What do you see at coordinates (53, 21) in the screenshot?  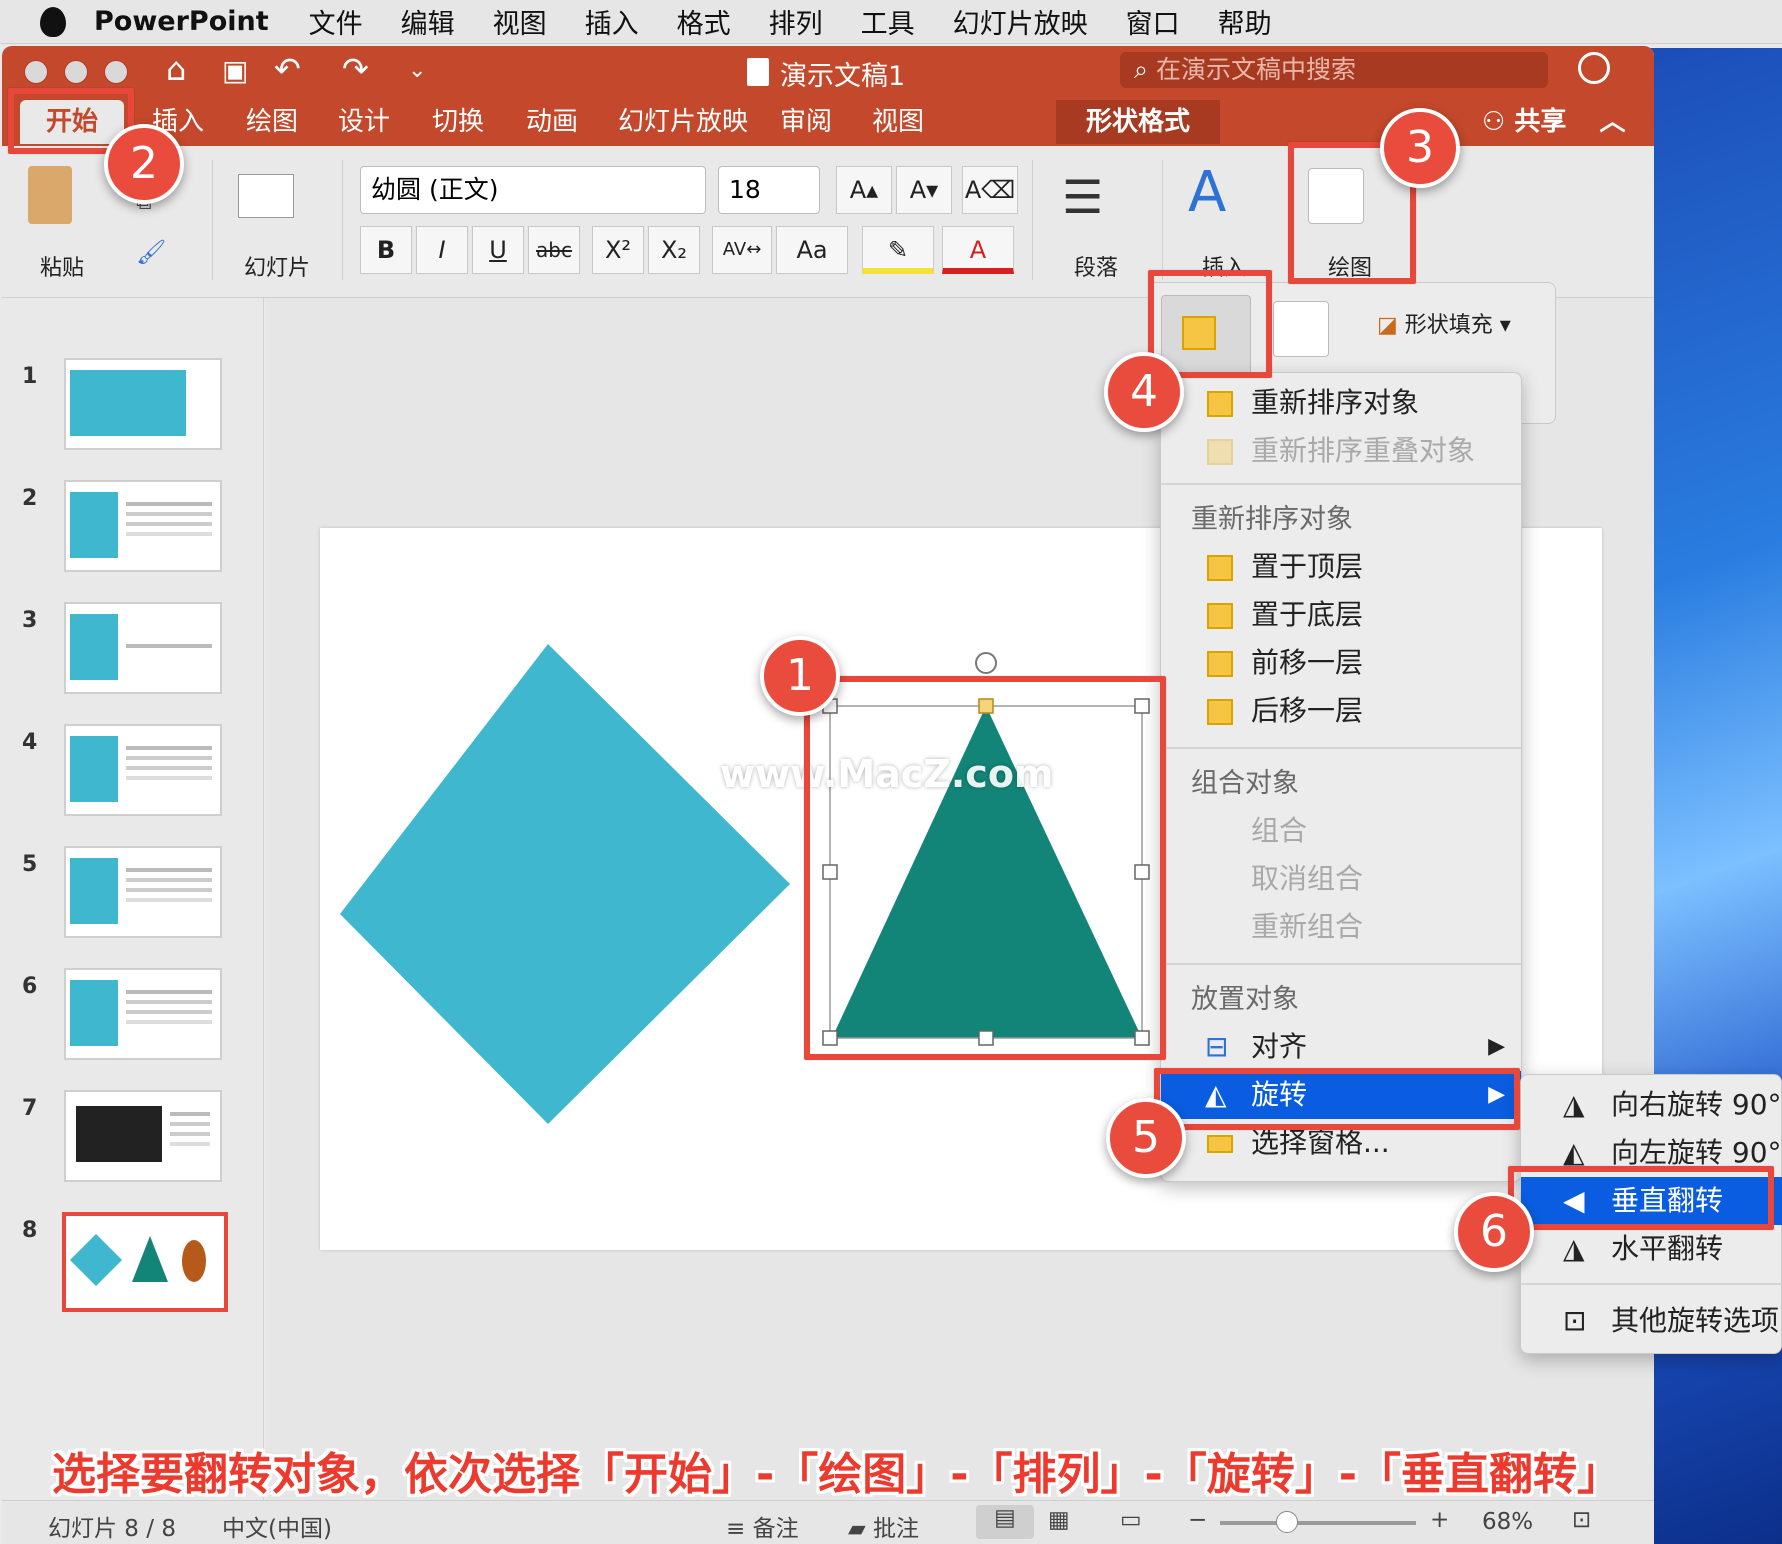 I see `apple-icon` at bounding box center [53, 21].